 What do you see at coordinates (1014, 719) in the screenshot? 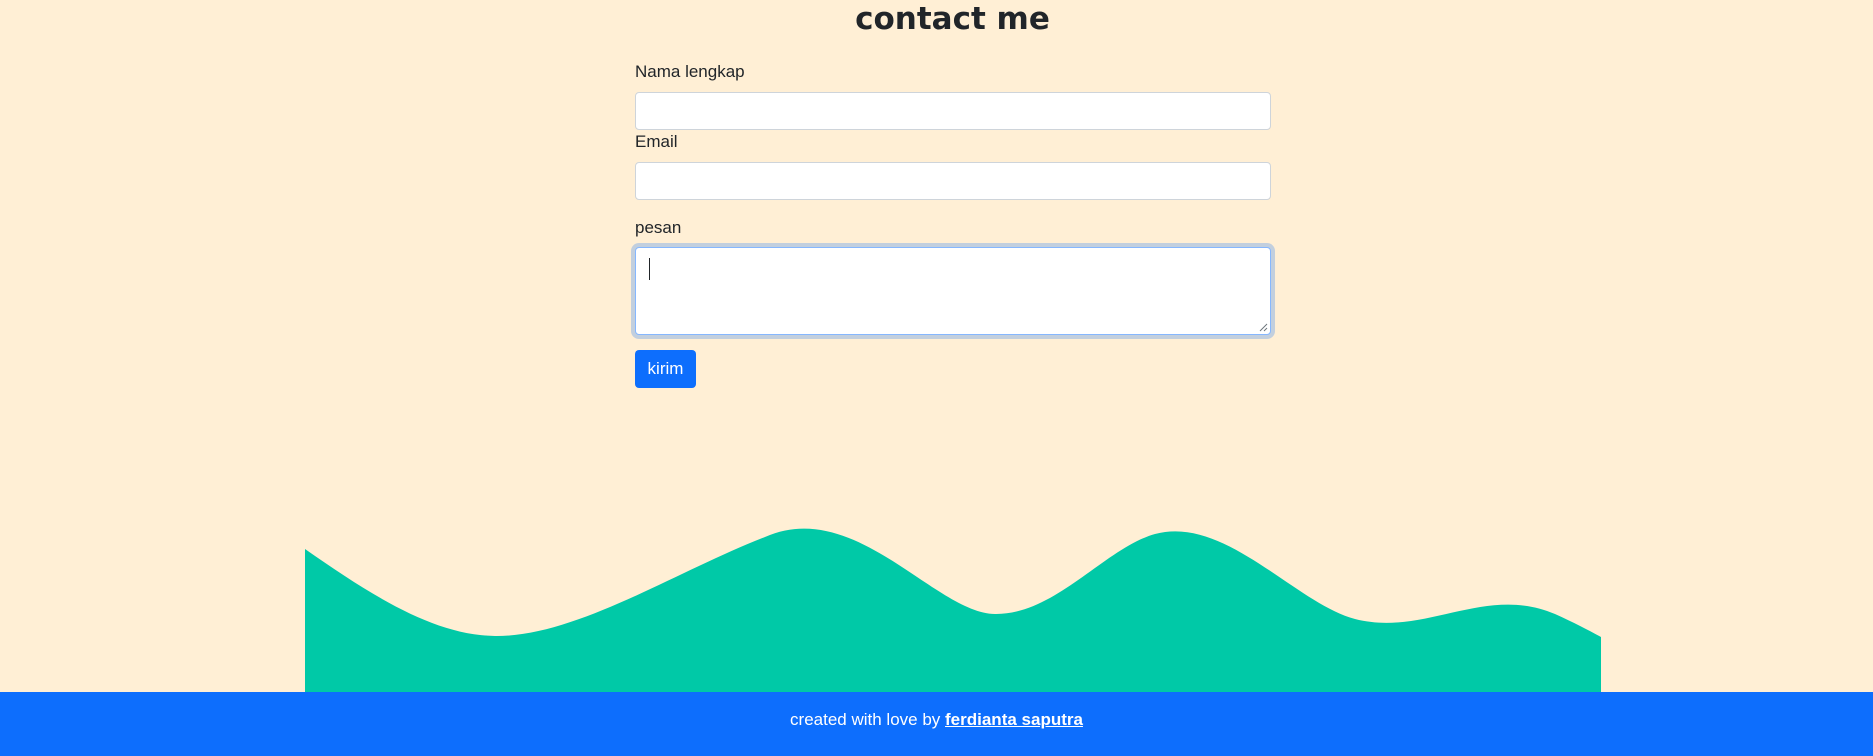
I see `author-link: ferdianta saputra` at bounding box center [1014, 719].